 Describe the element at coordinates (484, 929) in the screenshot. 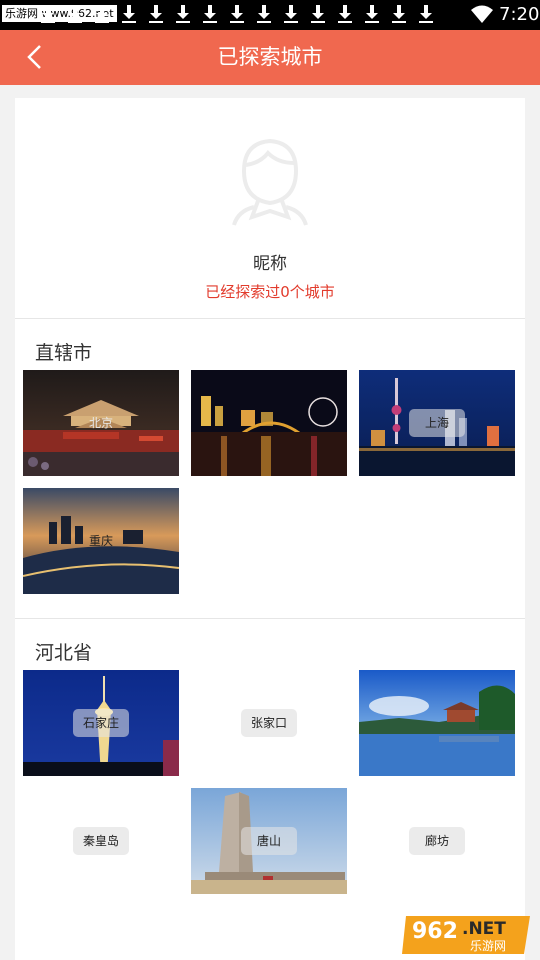

I see `logo-suffix: .NET` at that location.